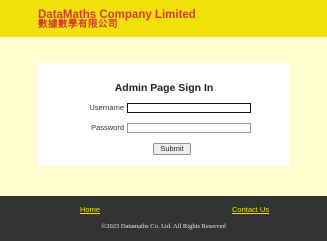 Image resolution: width=327 pixels, height=241 pixels. What do you see at coordinates (107, 127) in the screenshot?
I see `password-label: Password` at bounding box center [107, 127].